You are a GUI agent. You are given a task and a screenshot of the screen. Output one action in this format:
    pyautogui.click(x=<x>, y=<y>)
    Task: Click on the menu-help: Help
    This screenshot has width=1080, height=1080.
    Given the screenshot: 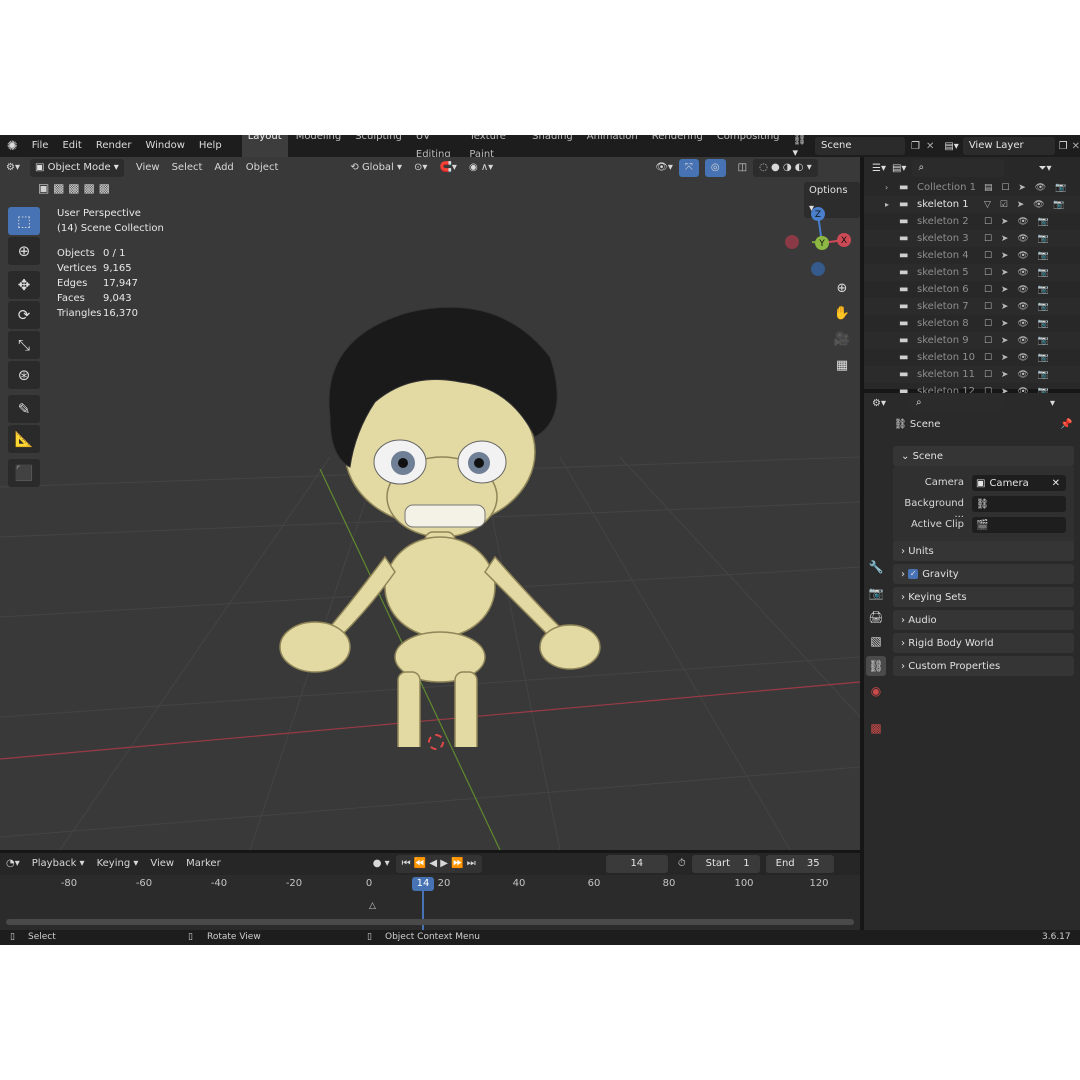 What is the action you would take?
    pyautogui.click(x=210, y=146)
    